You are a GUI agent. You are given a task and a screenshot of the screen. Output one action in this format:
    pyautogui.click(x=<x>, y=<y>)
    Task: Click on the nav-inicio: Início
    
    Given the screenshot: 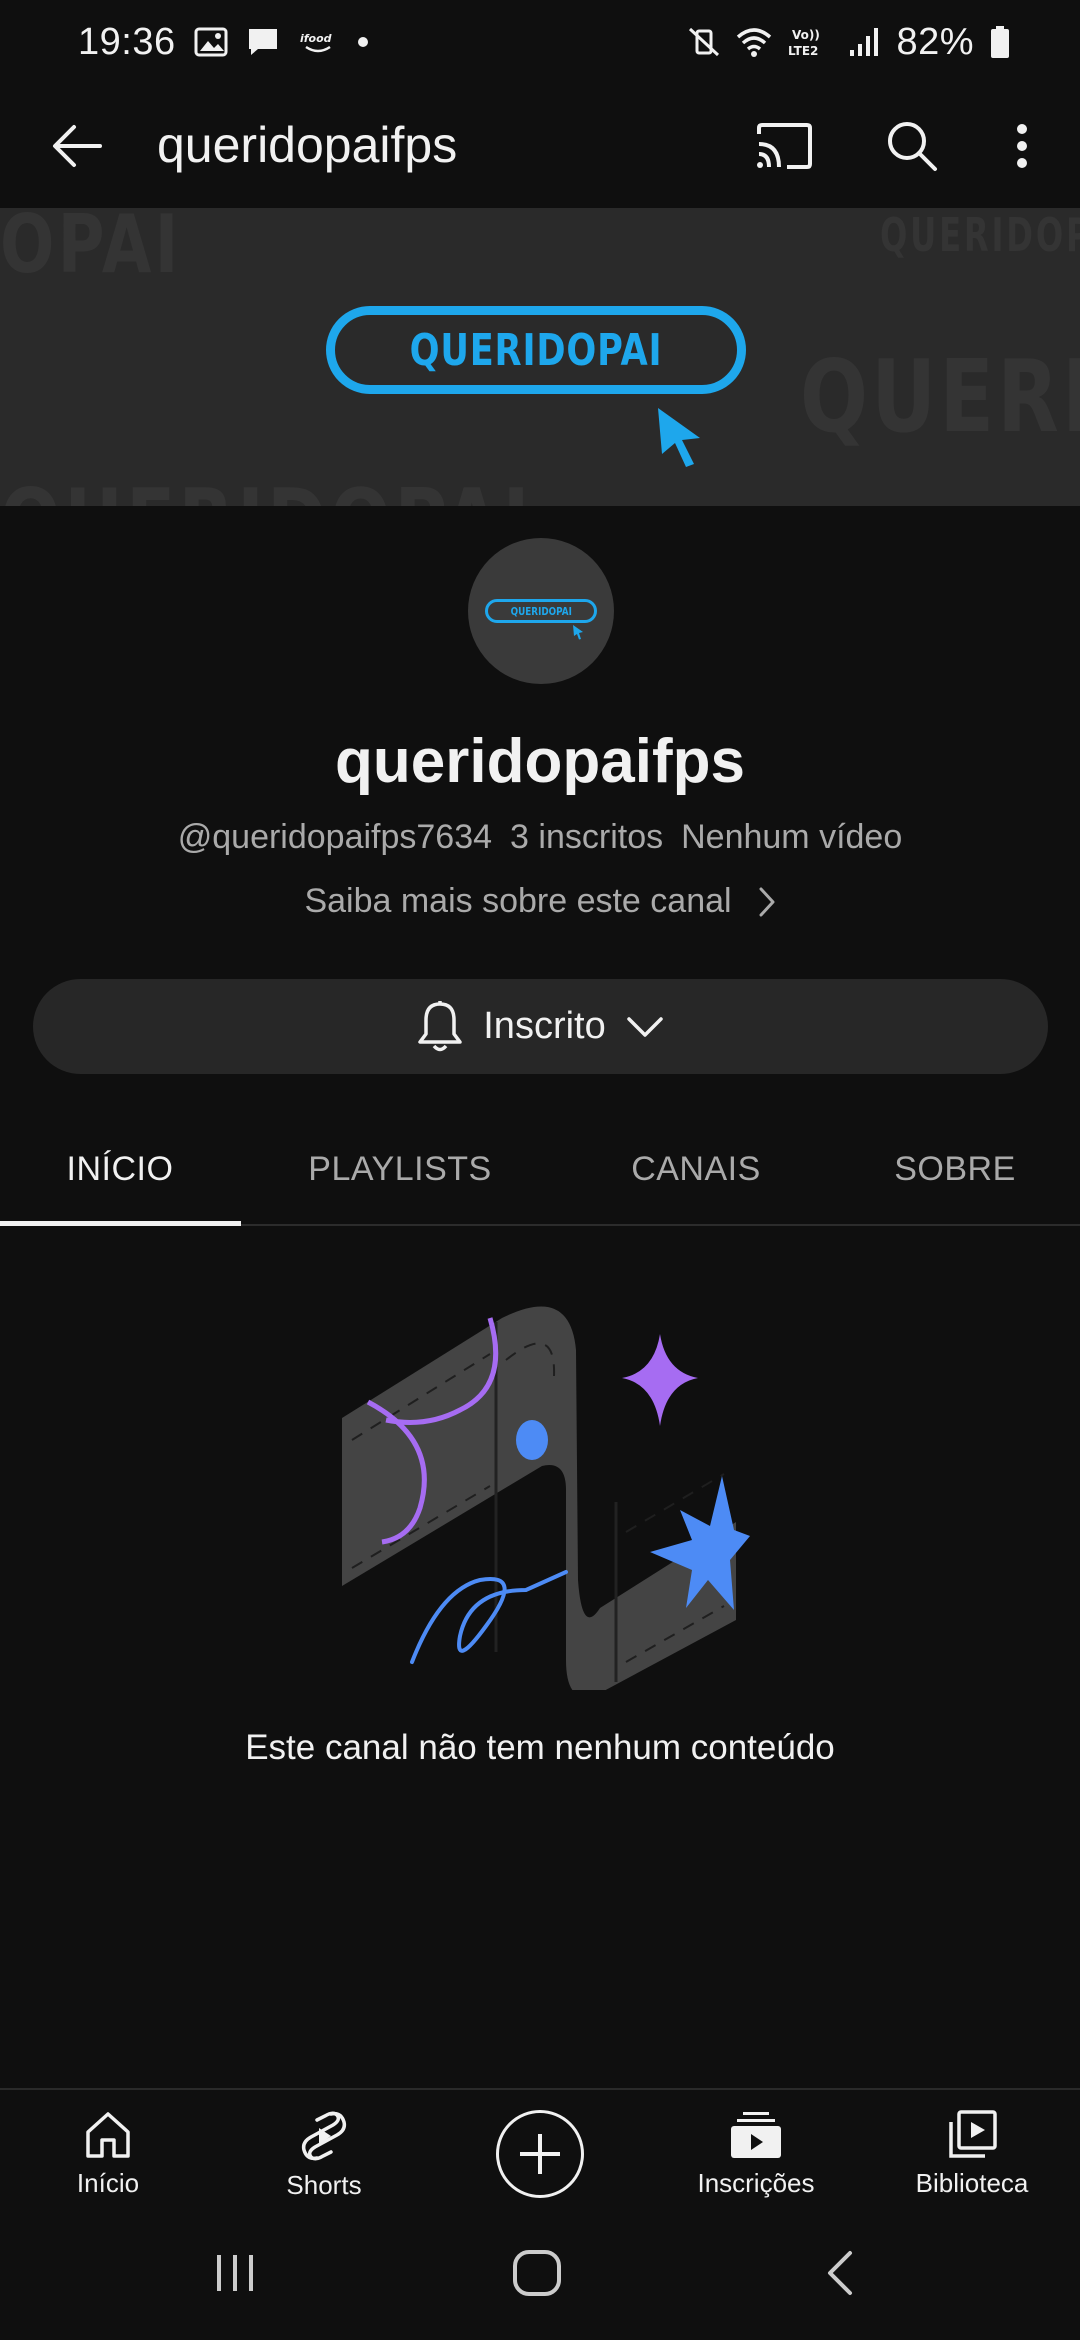 What is the action you would take?
    pyautogui.click(x=108, y=2149)
    